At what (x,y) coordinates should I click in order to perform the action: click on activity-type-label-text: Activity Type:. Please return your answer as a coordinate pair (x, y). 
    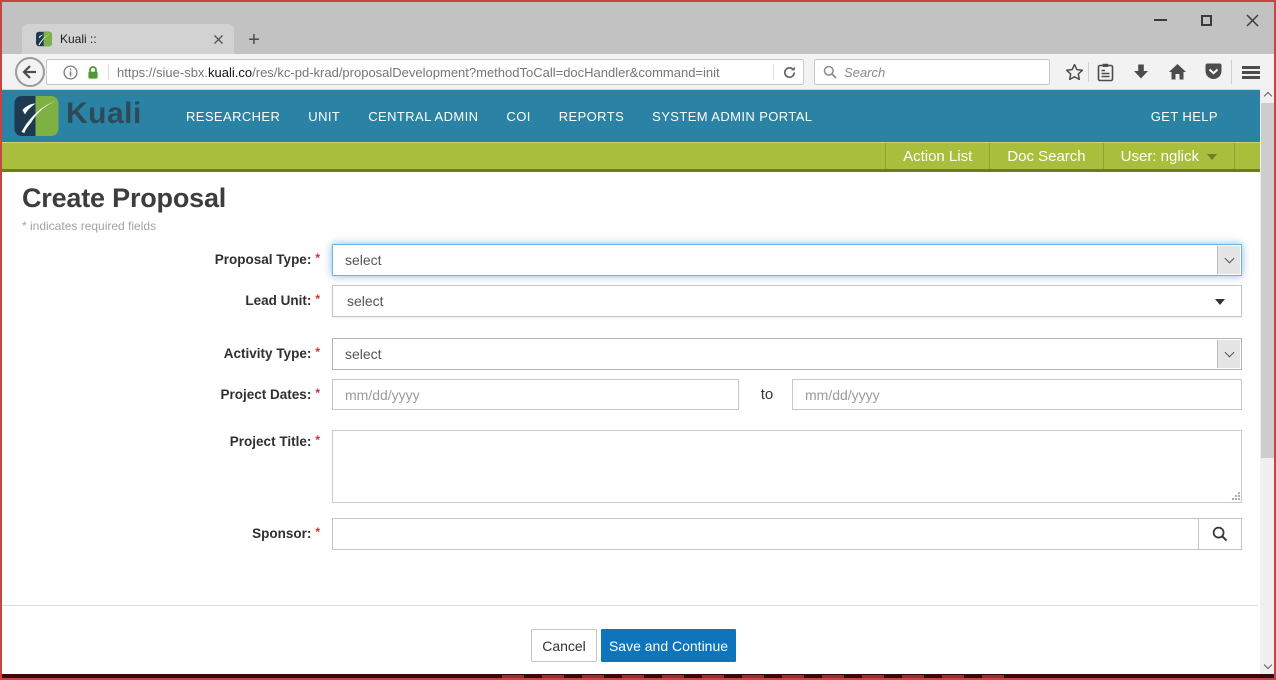
    Looking at the image, I should click on (267, 353).